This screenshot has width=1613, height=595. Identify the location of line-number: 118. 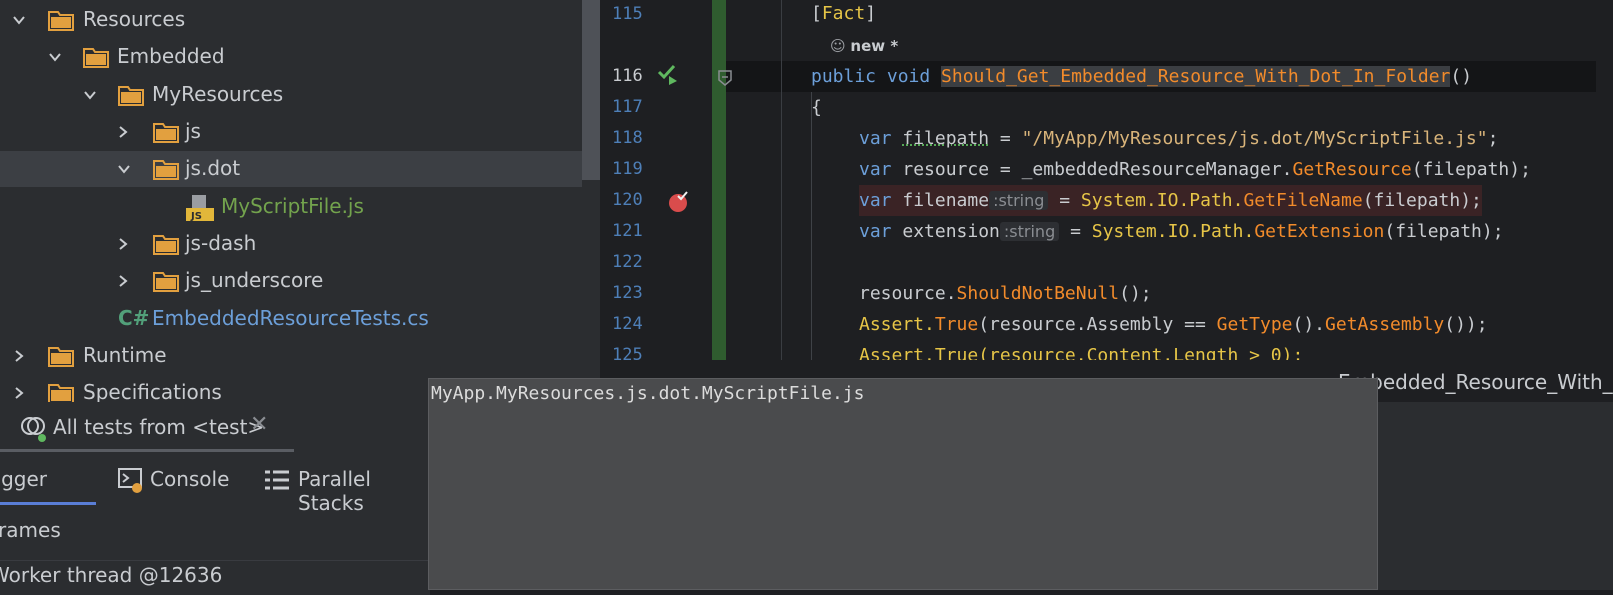
(637, 138).